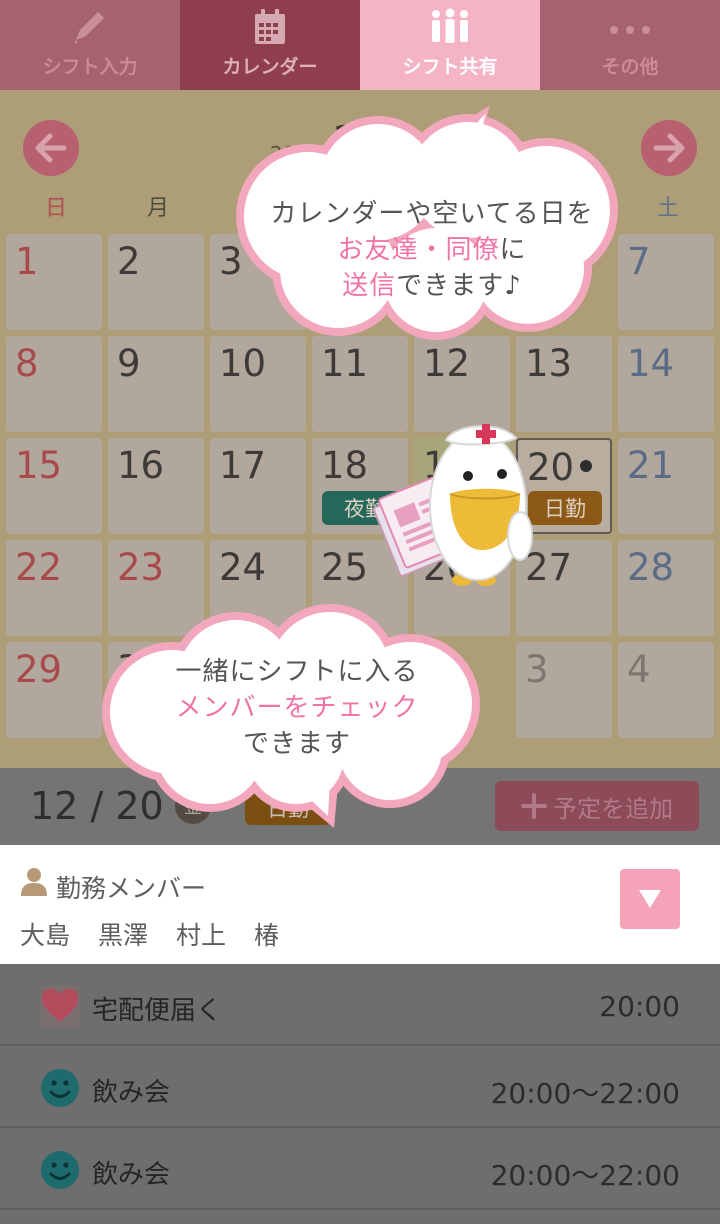  Describe the element at coordinates (534, 806) in the screenshot. I see `plus-icon` at that location.